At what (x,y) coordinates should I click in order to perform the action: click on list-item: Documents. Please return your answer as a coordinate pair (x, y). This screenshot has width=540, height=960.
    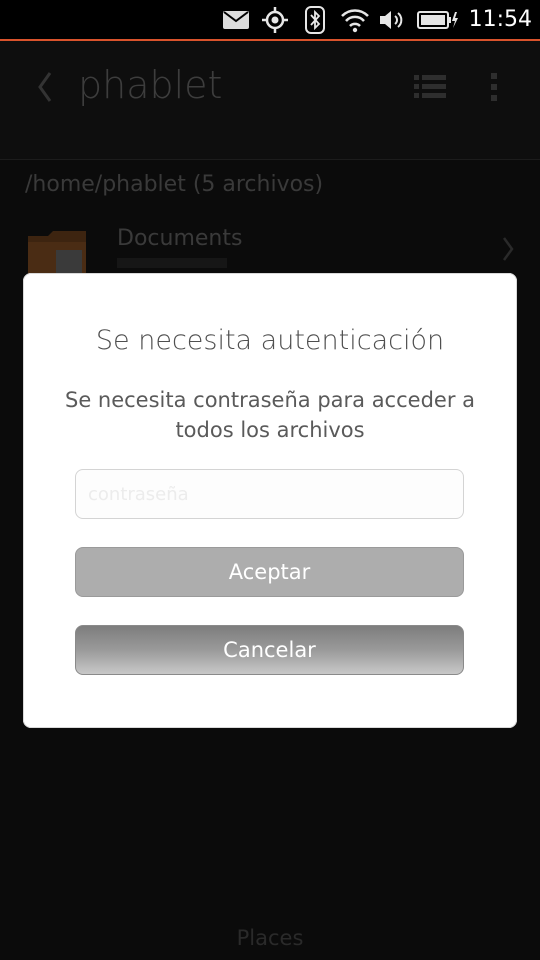
    Looking at the image, I should click on (270, 250).